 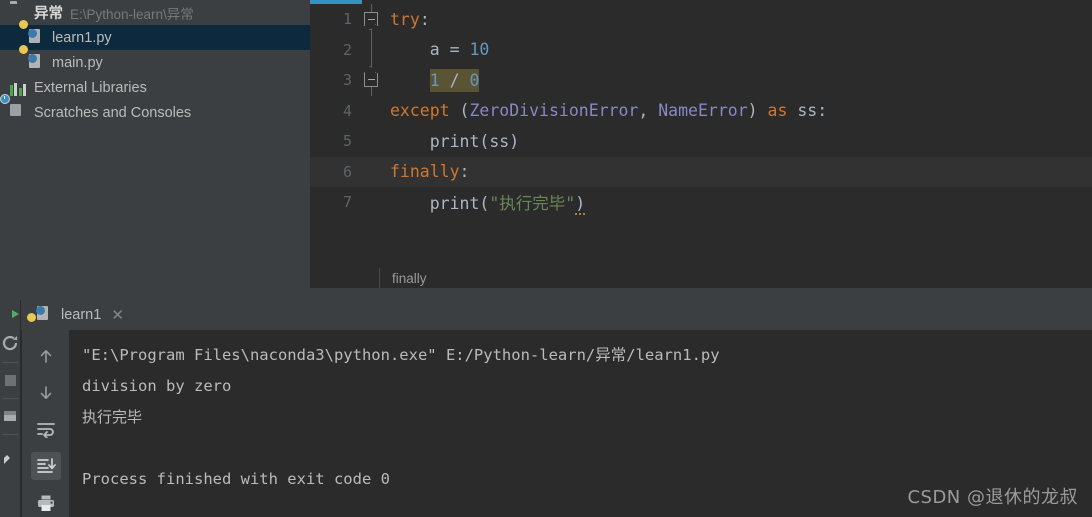 I want to click on tree-item-label: main.py, so click(x=77, y=62).